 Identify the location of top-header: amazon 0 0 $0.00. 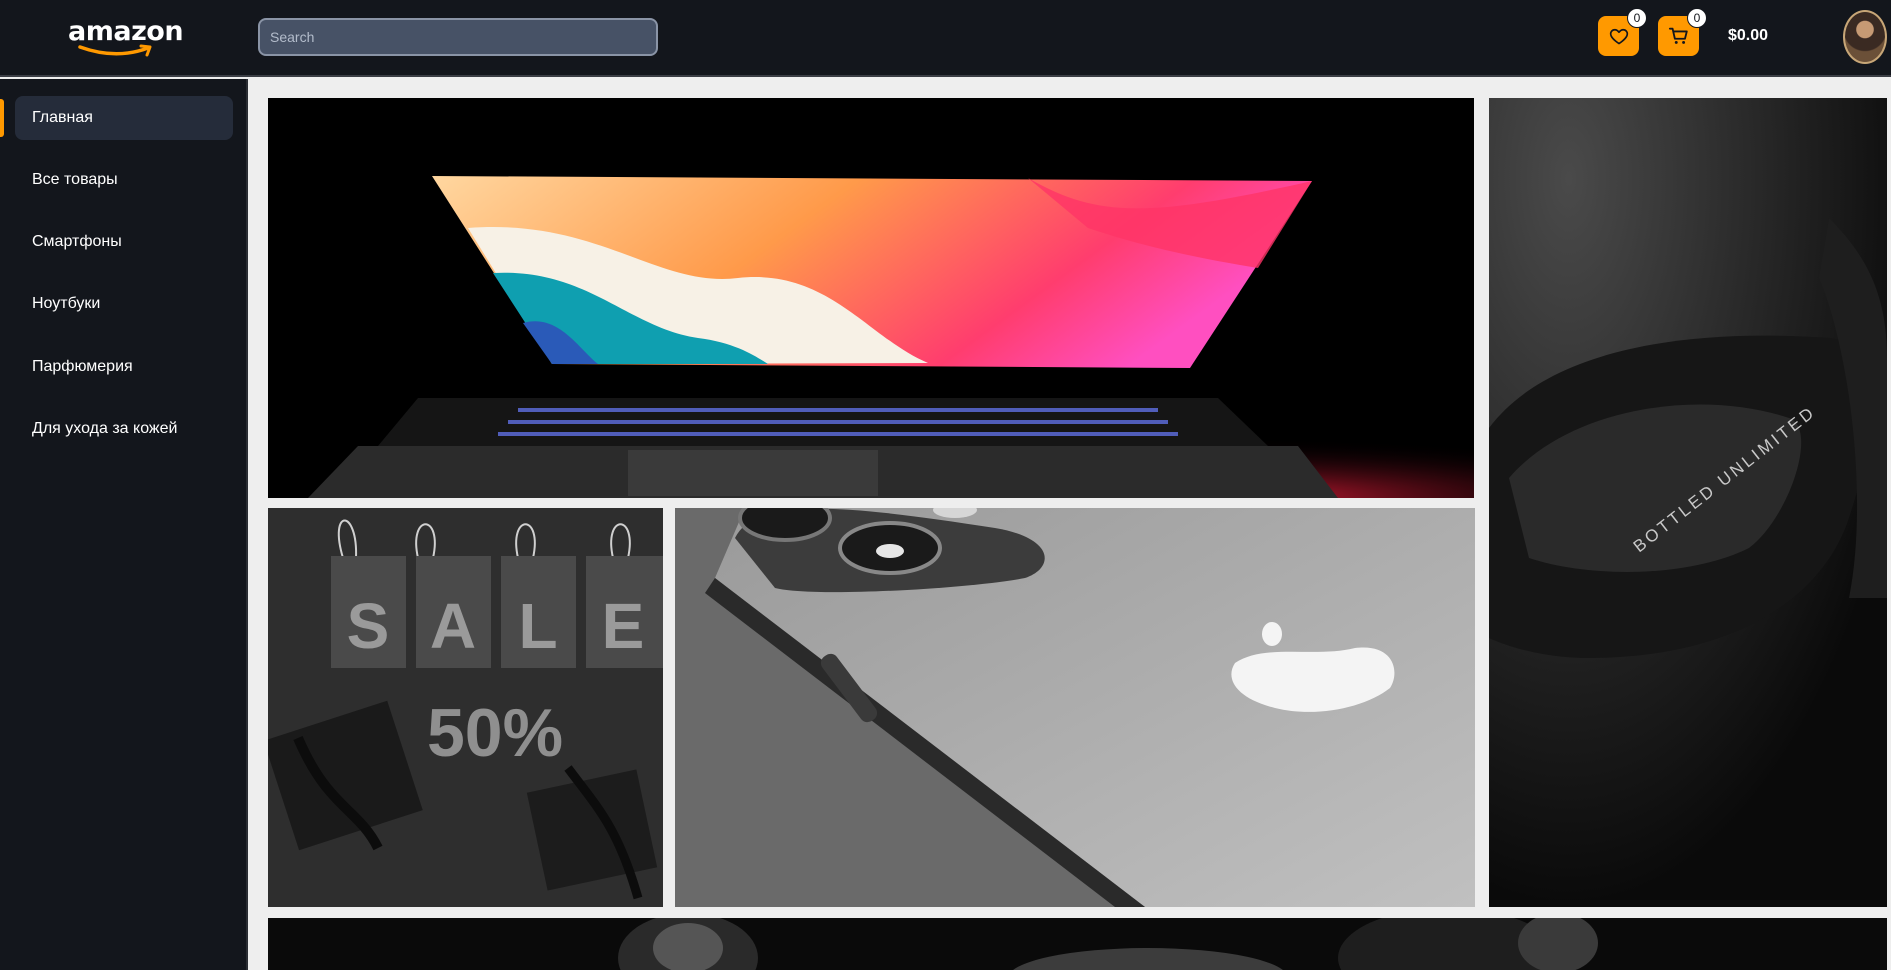
(945, 38).